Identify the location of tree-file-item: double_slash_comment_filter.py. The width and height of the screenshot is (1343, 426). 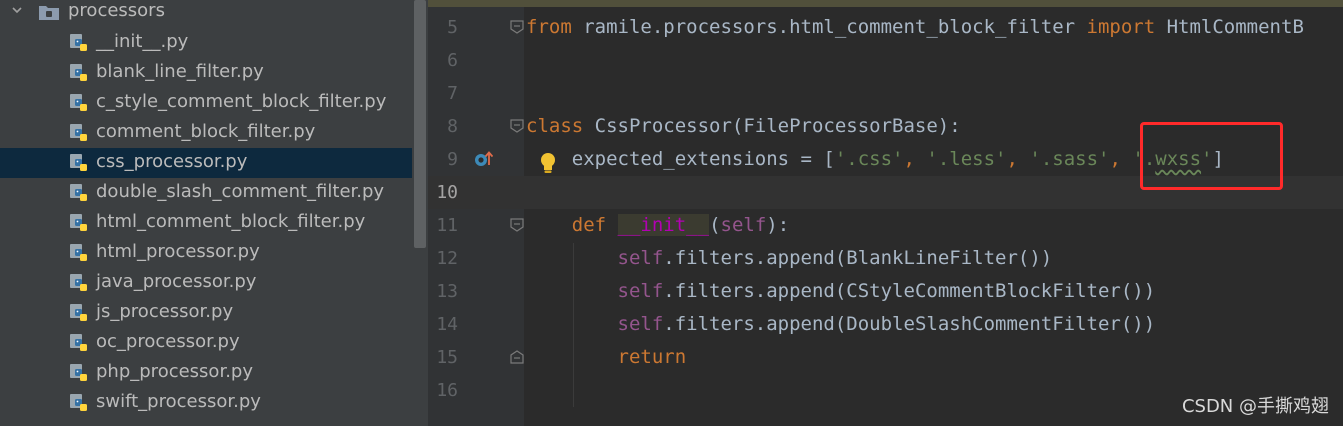
(206, 193).